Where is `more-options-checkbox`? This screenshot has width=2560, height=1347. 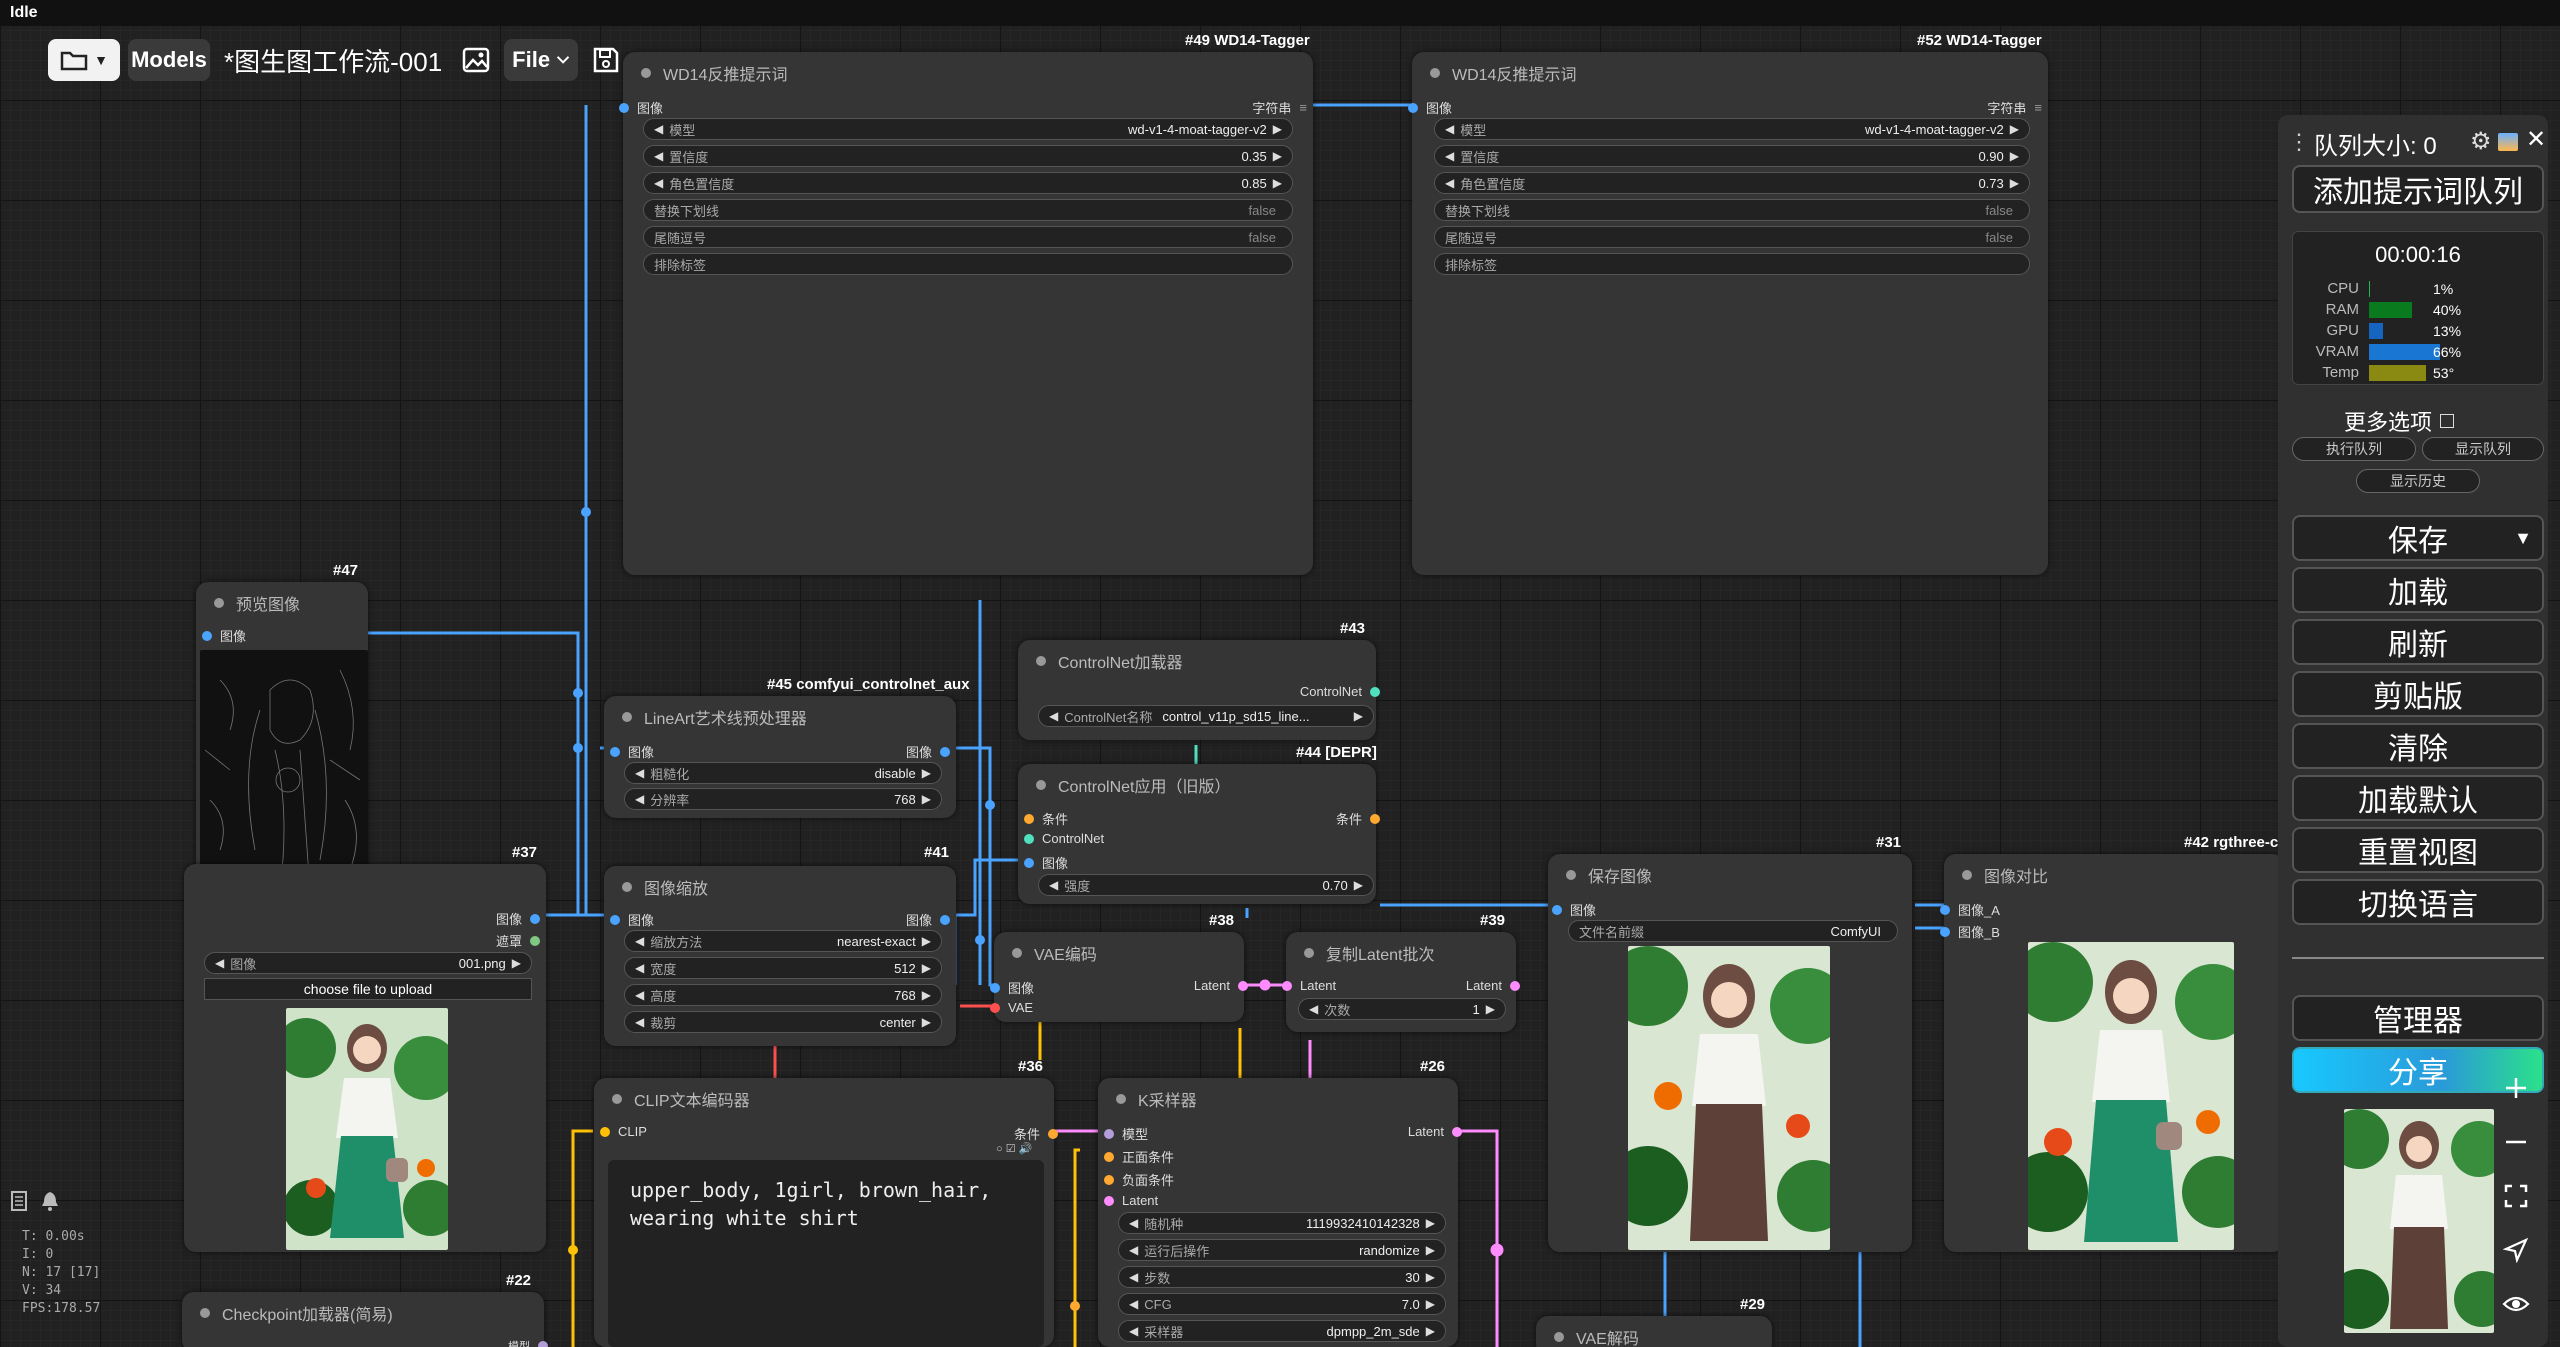 more-options-checkbox is located at coordinates (2447, 421).